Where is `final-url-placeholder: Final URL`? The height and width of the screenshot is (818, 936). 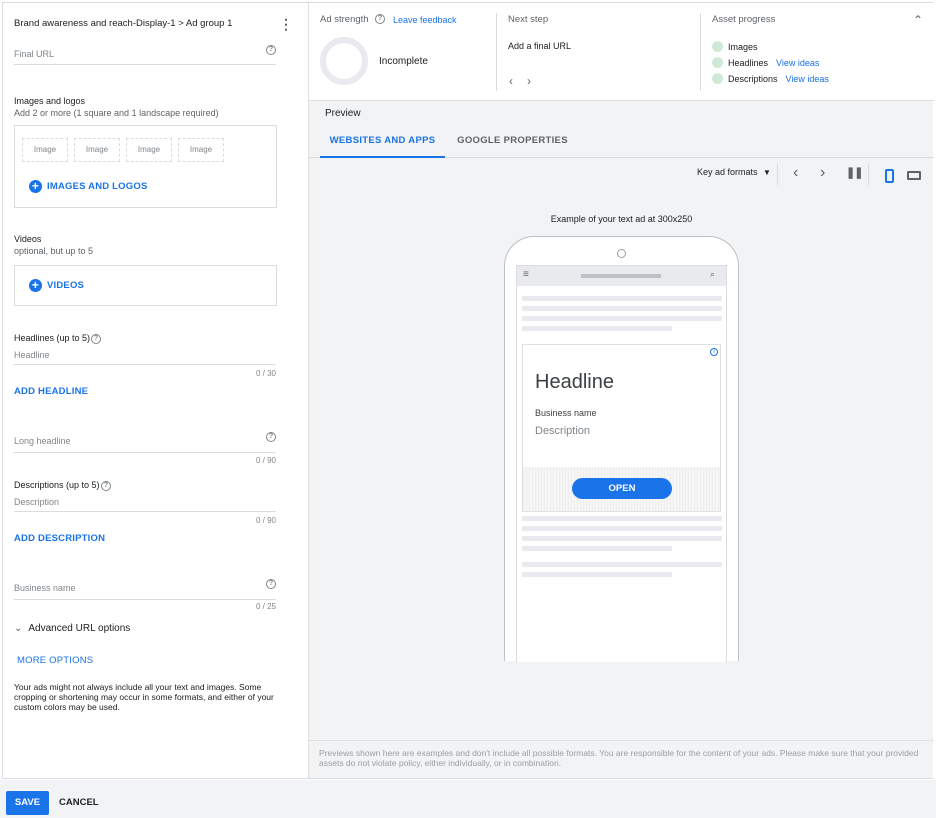
final-url-placeholder: Final URL is located at coordinates (34, 54).